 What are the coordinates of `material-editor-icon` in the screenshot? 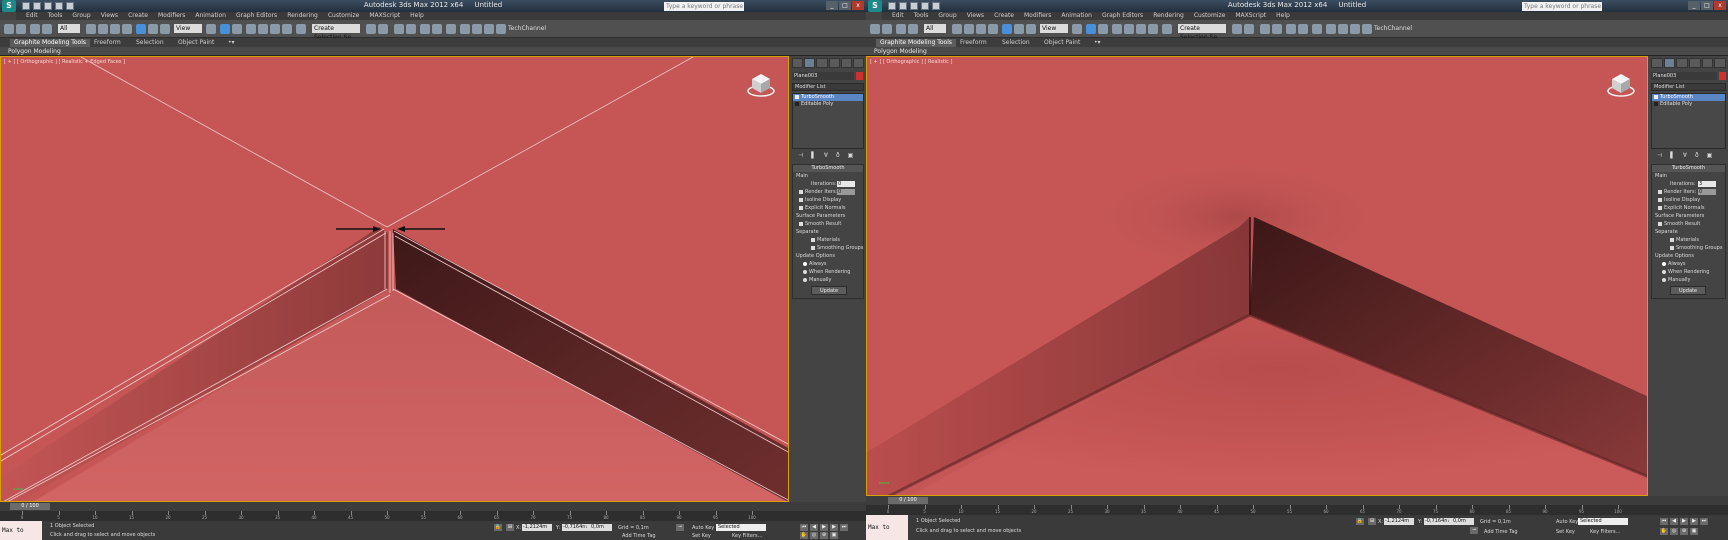 It's located at (451, 29).